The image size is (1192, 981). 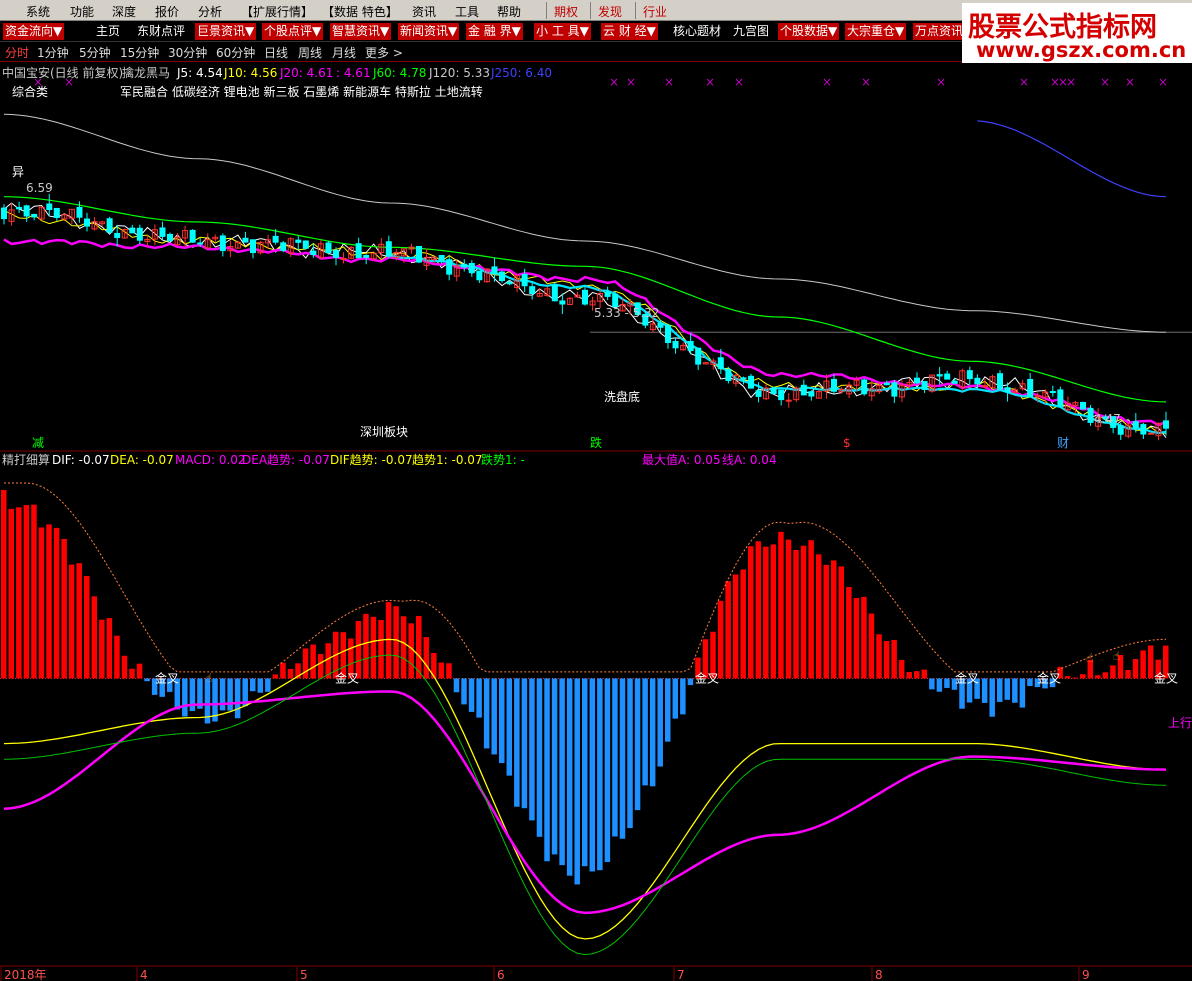 What do you see at coordinates (276, 52) in the screenshot?
I see `period-tab-6: 日线` at bounding box center [276, 52].